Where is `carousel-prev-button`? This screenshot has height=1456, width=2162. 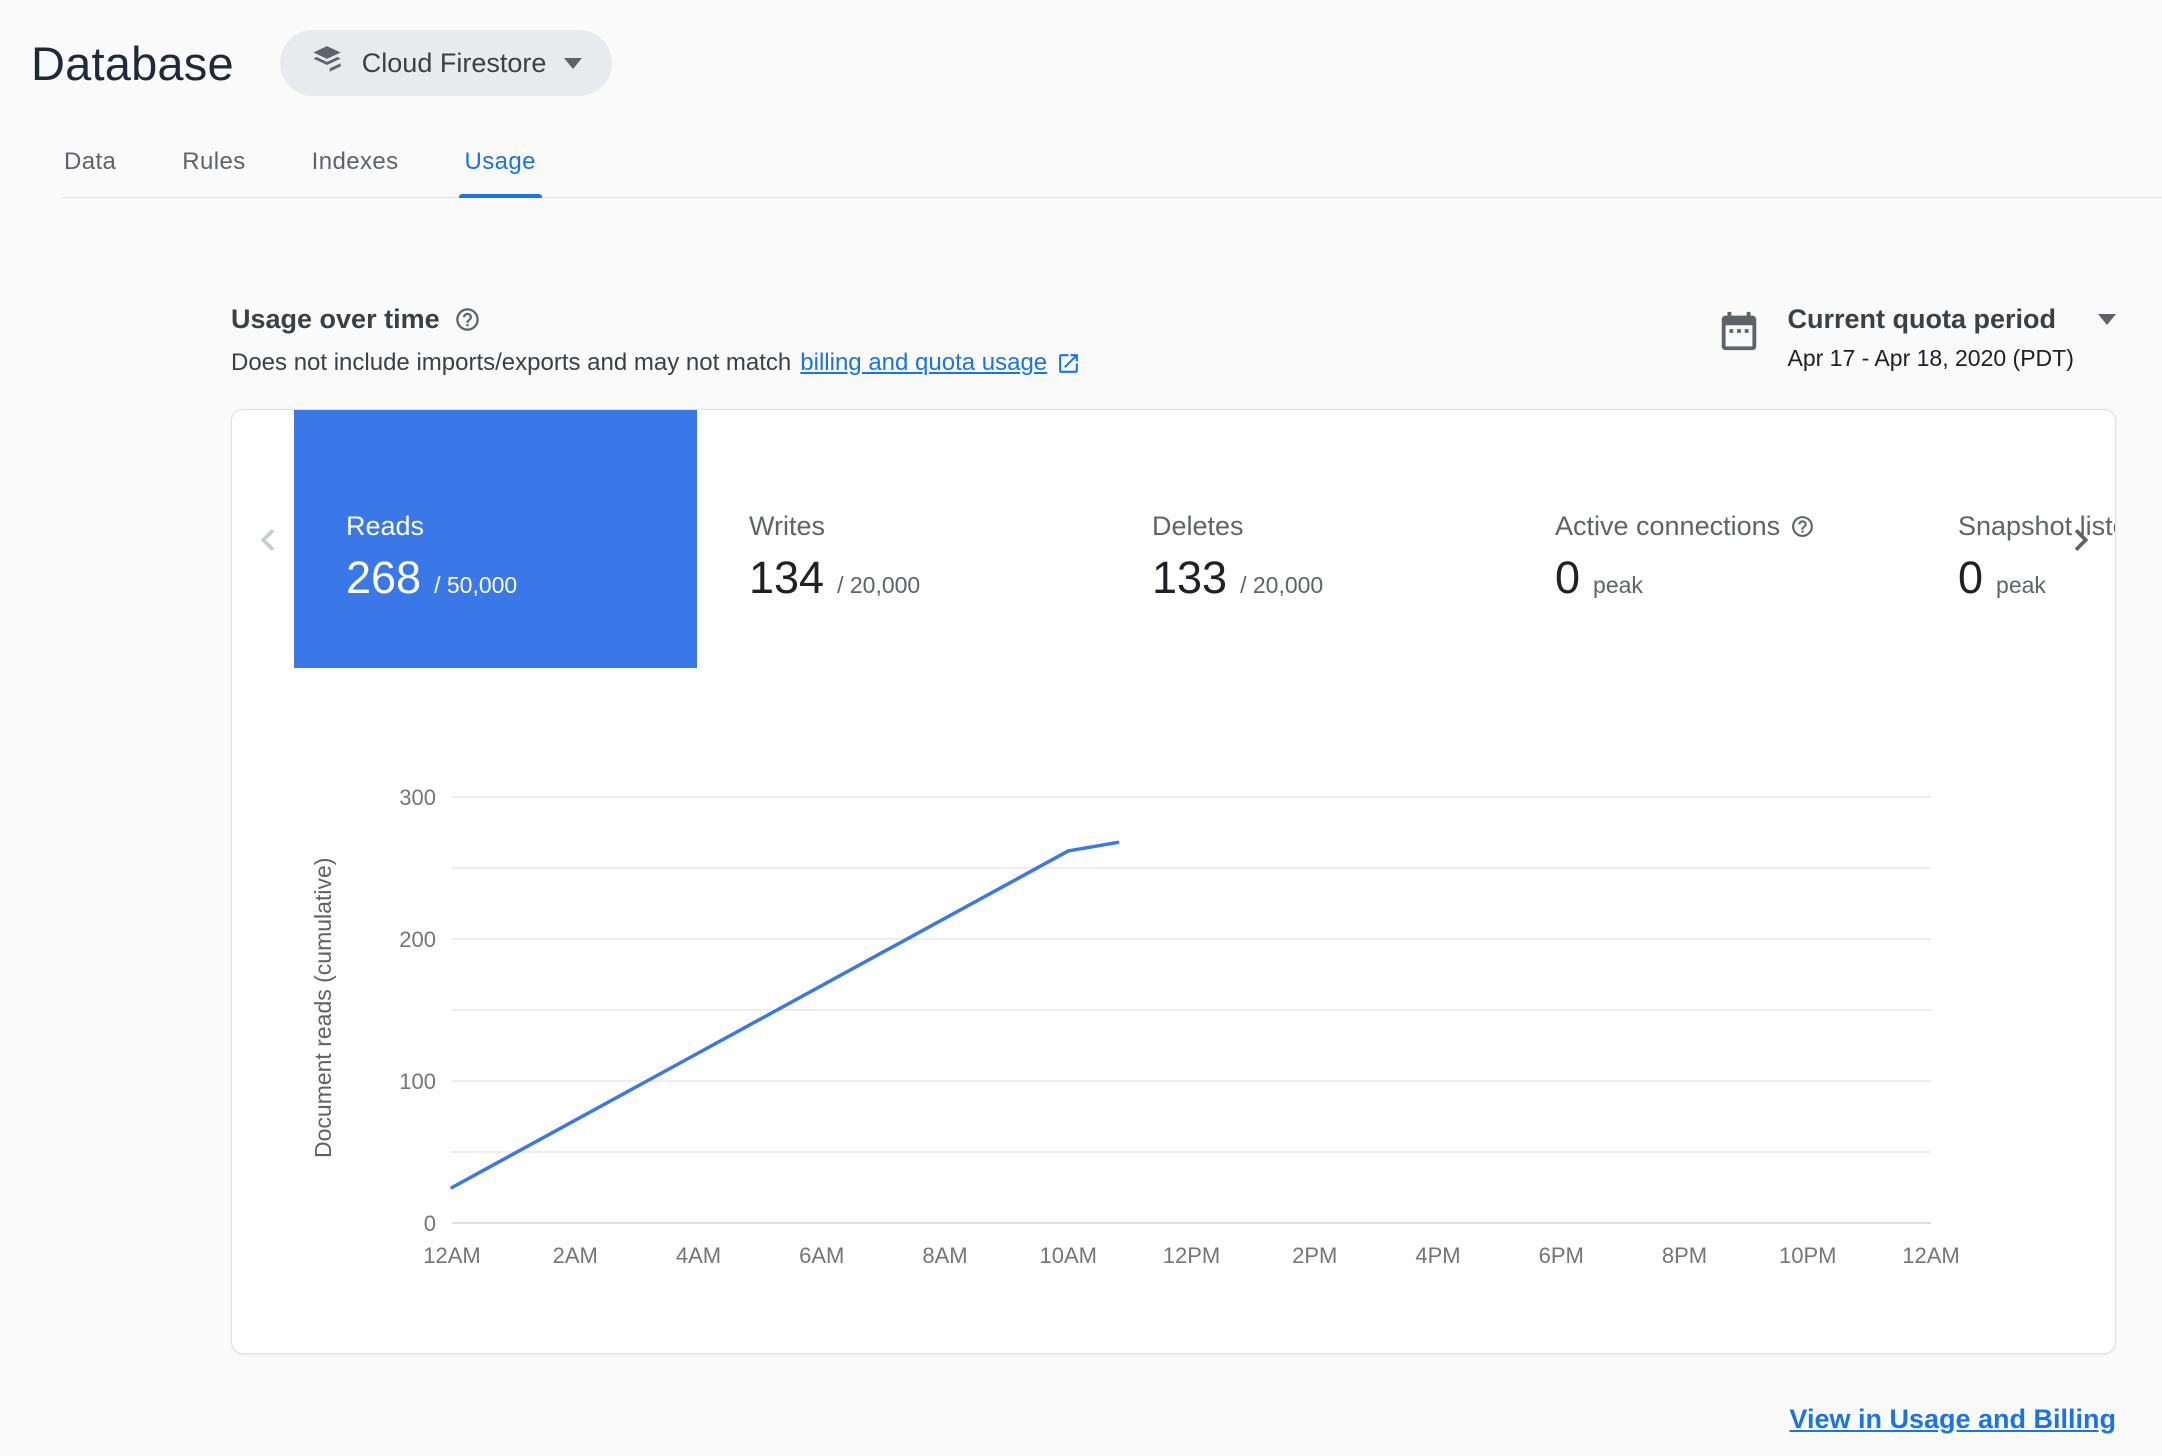
carousel-prev-button is located at coordinates (268, 540).